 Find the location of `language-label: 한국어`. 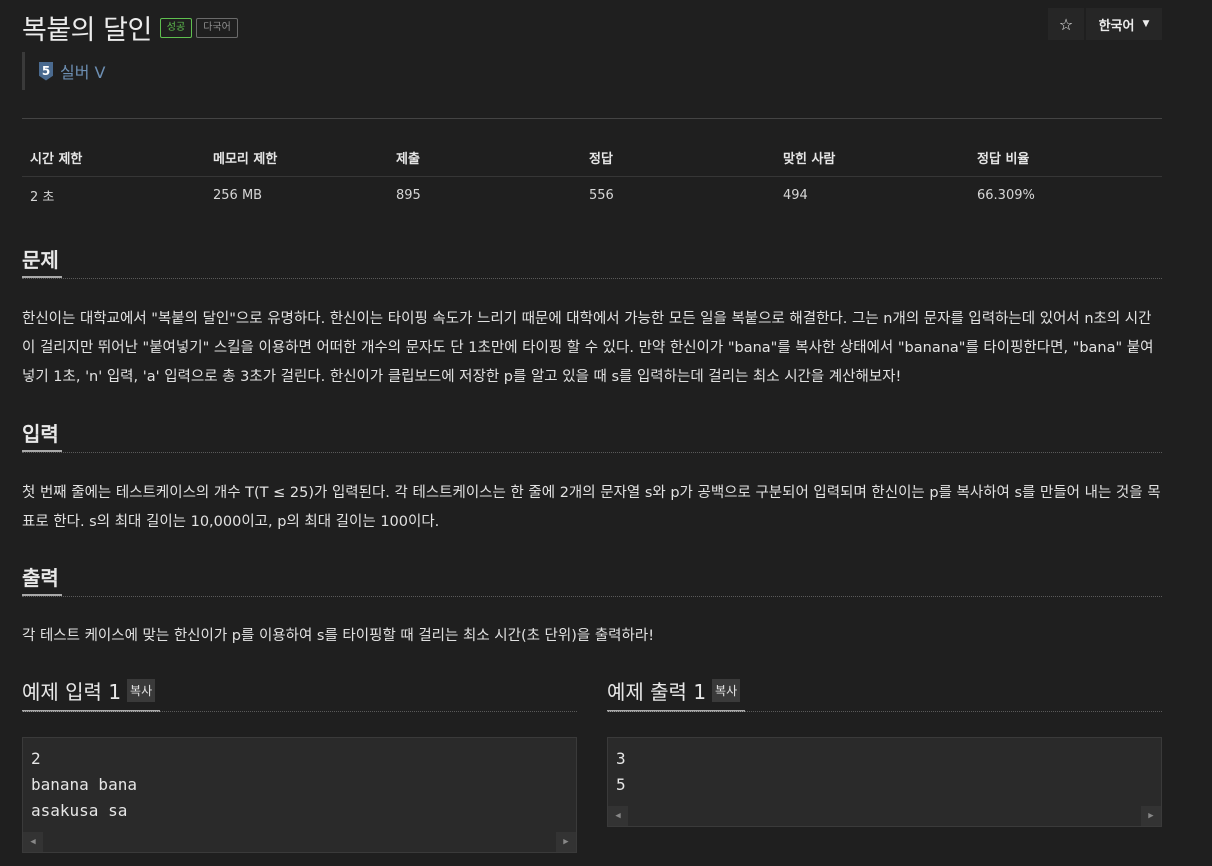

language-label: 한국어 is located at coordinates (1116, 26).